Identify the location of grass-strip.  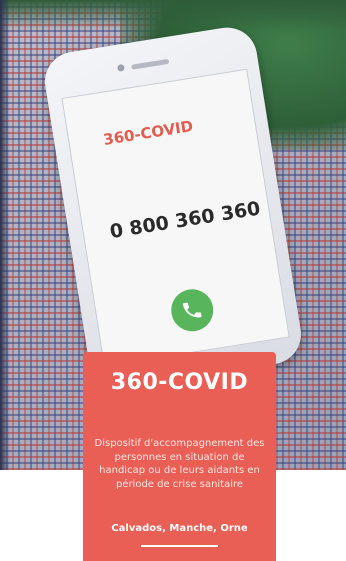
(173, 15).